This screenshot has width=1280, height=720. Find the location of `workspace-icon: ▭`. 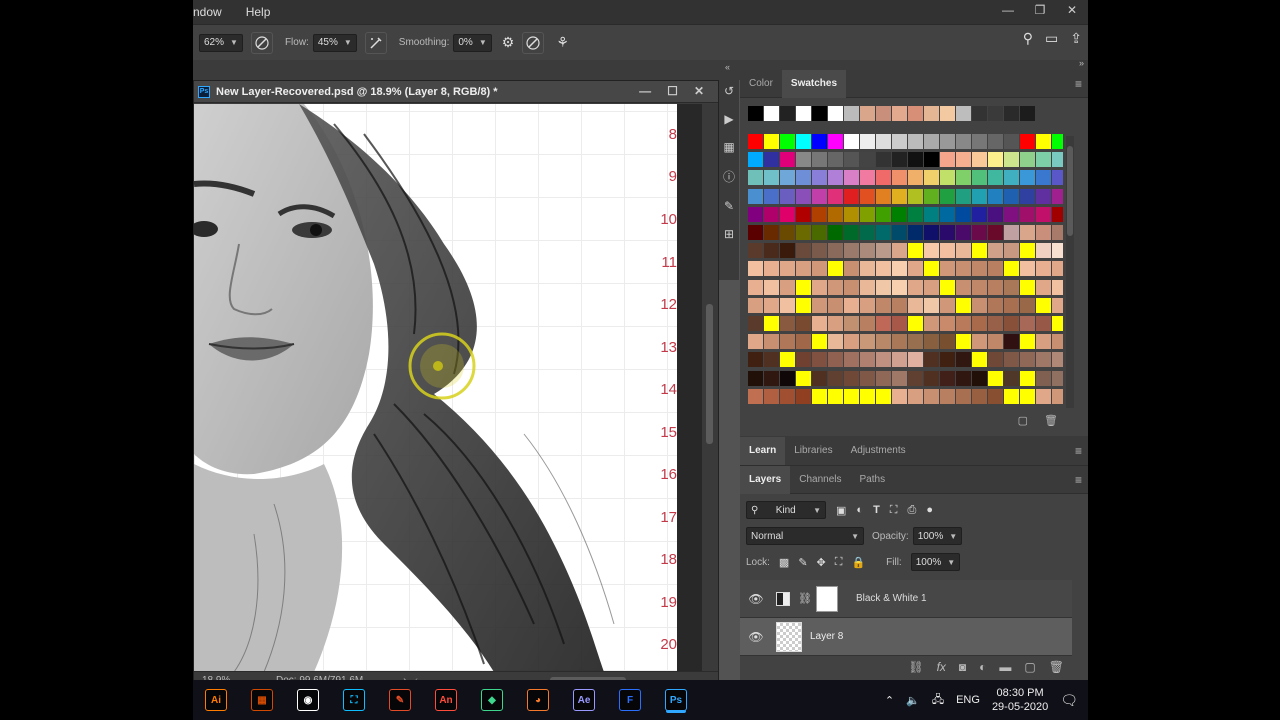

workspace-icon: ▭ is located at coordinates (1051, 38).